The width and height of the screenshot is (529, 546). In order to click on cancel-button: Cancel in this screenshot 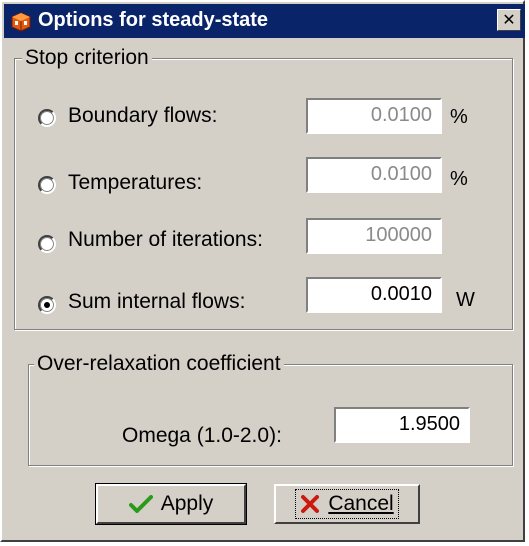, I will do `click(347, 504)`.